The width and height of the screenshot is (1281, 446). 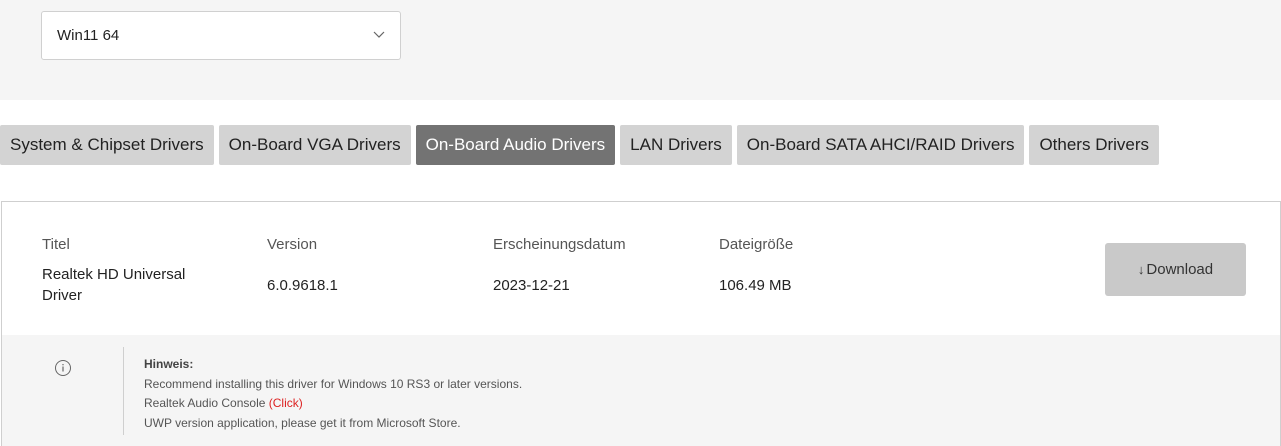 What do you see at coordinates (205, 403) in the screenshot?
I see `note-line2-text: Realtek Audio Console` at bounding box center [205, 403].